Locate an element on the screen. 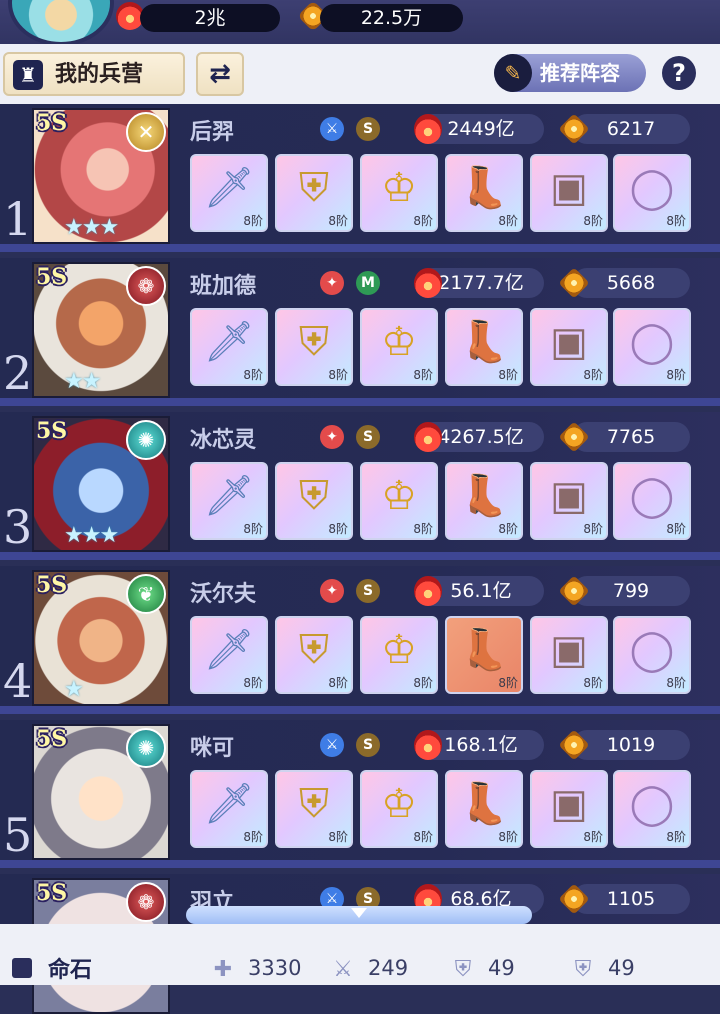 Image resolution: width=720 pixels, height=1014 pixels. barracks-icon: ♜ is located at coordinates (28, 75).